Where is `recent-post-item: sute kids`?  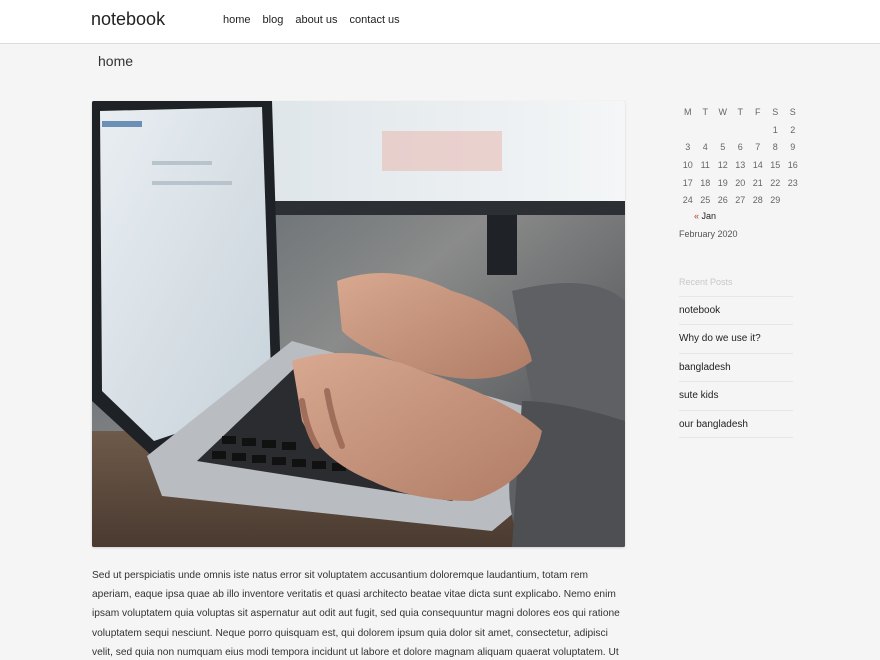 recent-post-item: sute kids is located at coordinates (736, 395).